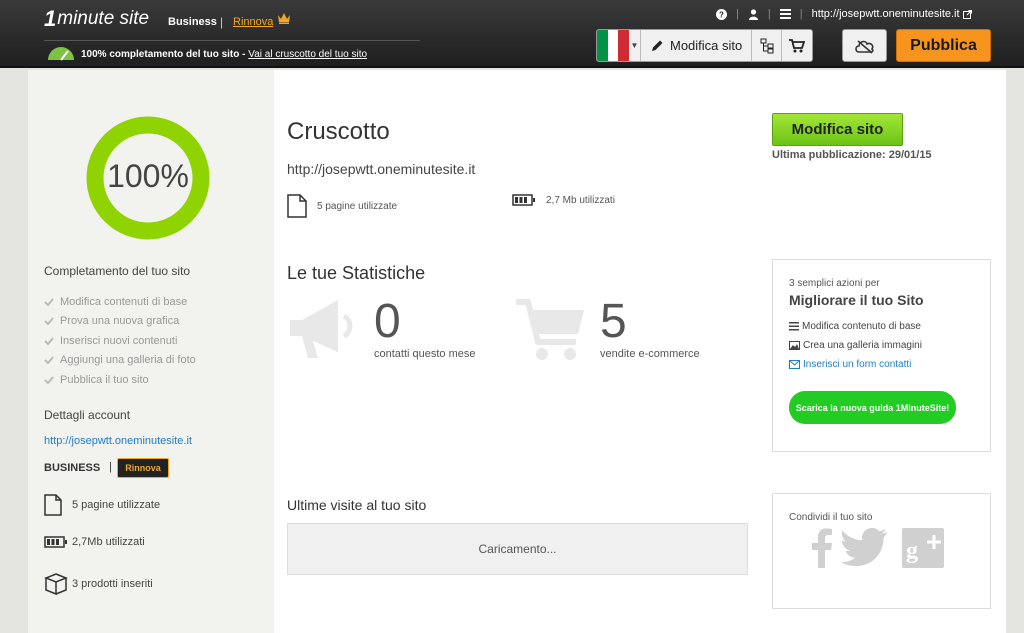 The width and height of the screenshot is (1024, 633). What do you see at coordinates (338, 131) in the screenshot?
I see `page-title: Cruscotto` at bounding box center [338, 131].